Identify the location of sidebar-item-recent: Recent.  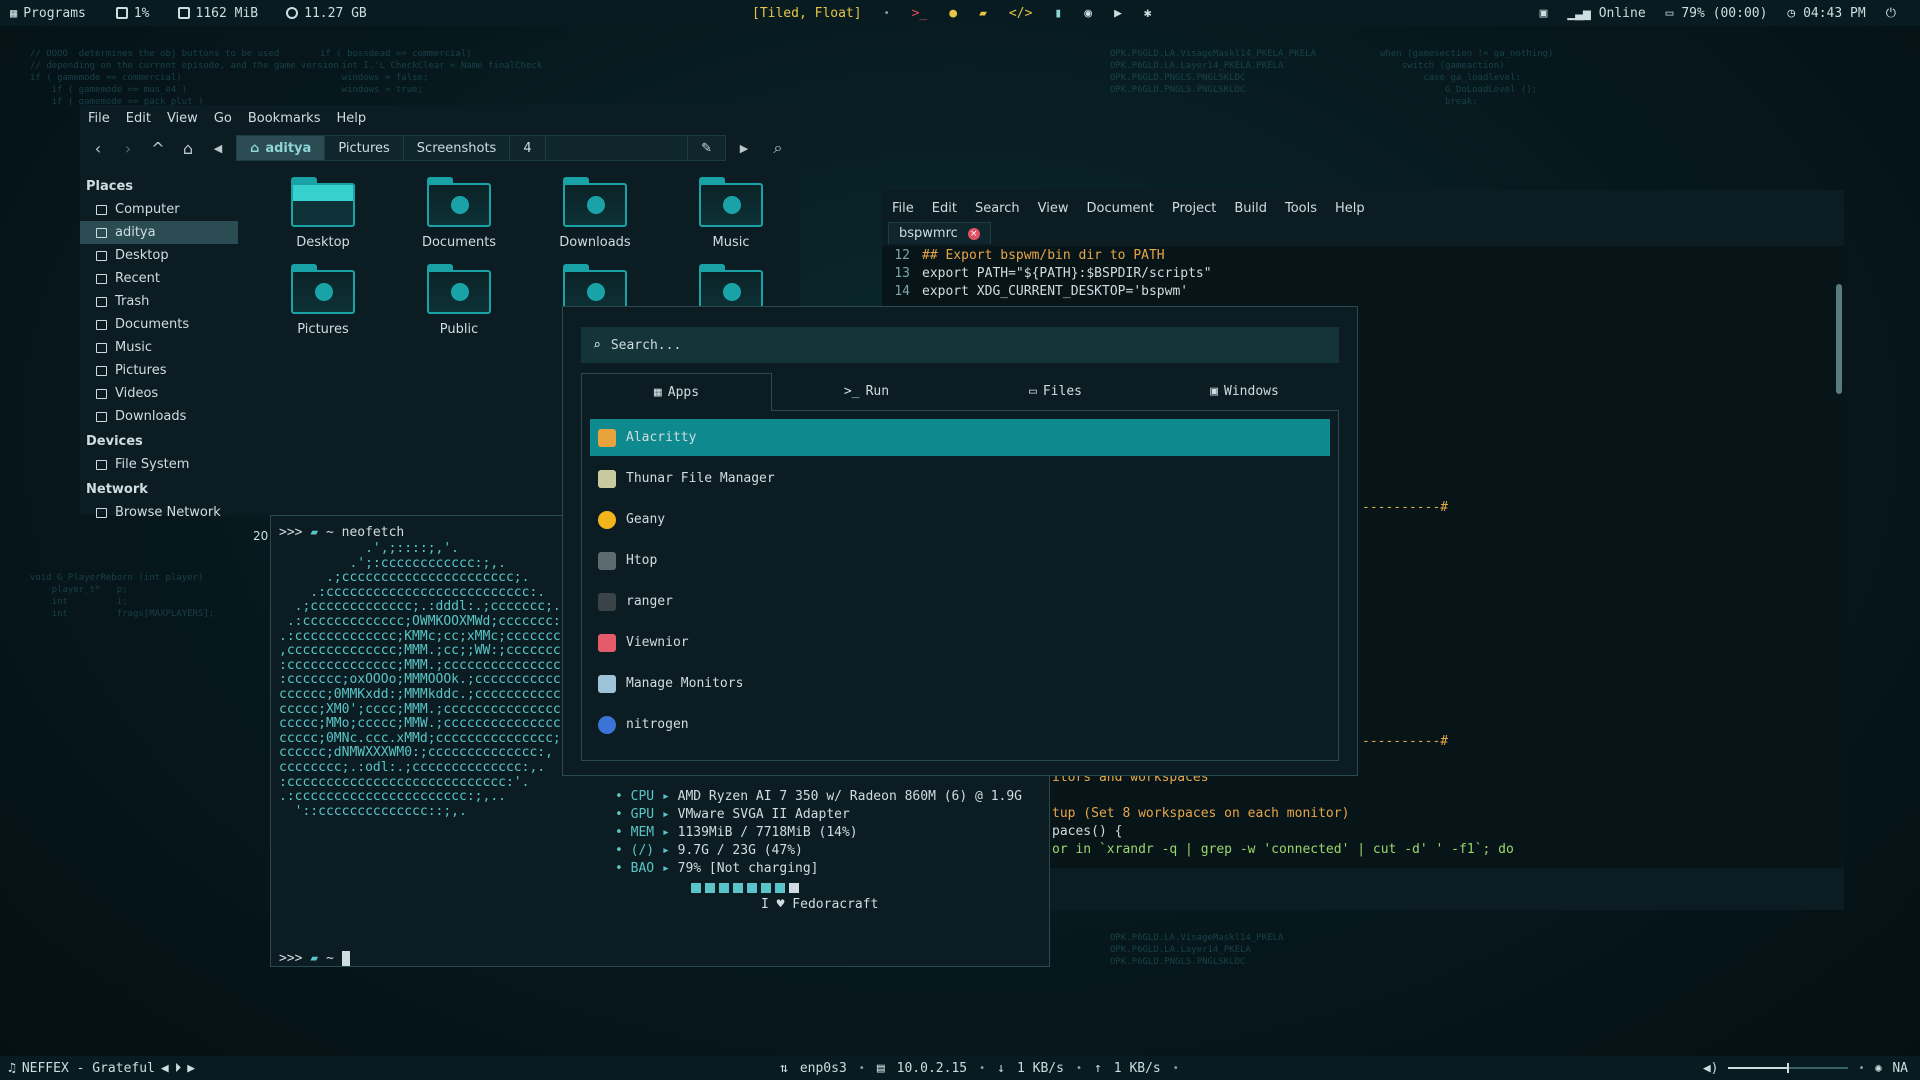
(160, 278).